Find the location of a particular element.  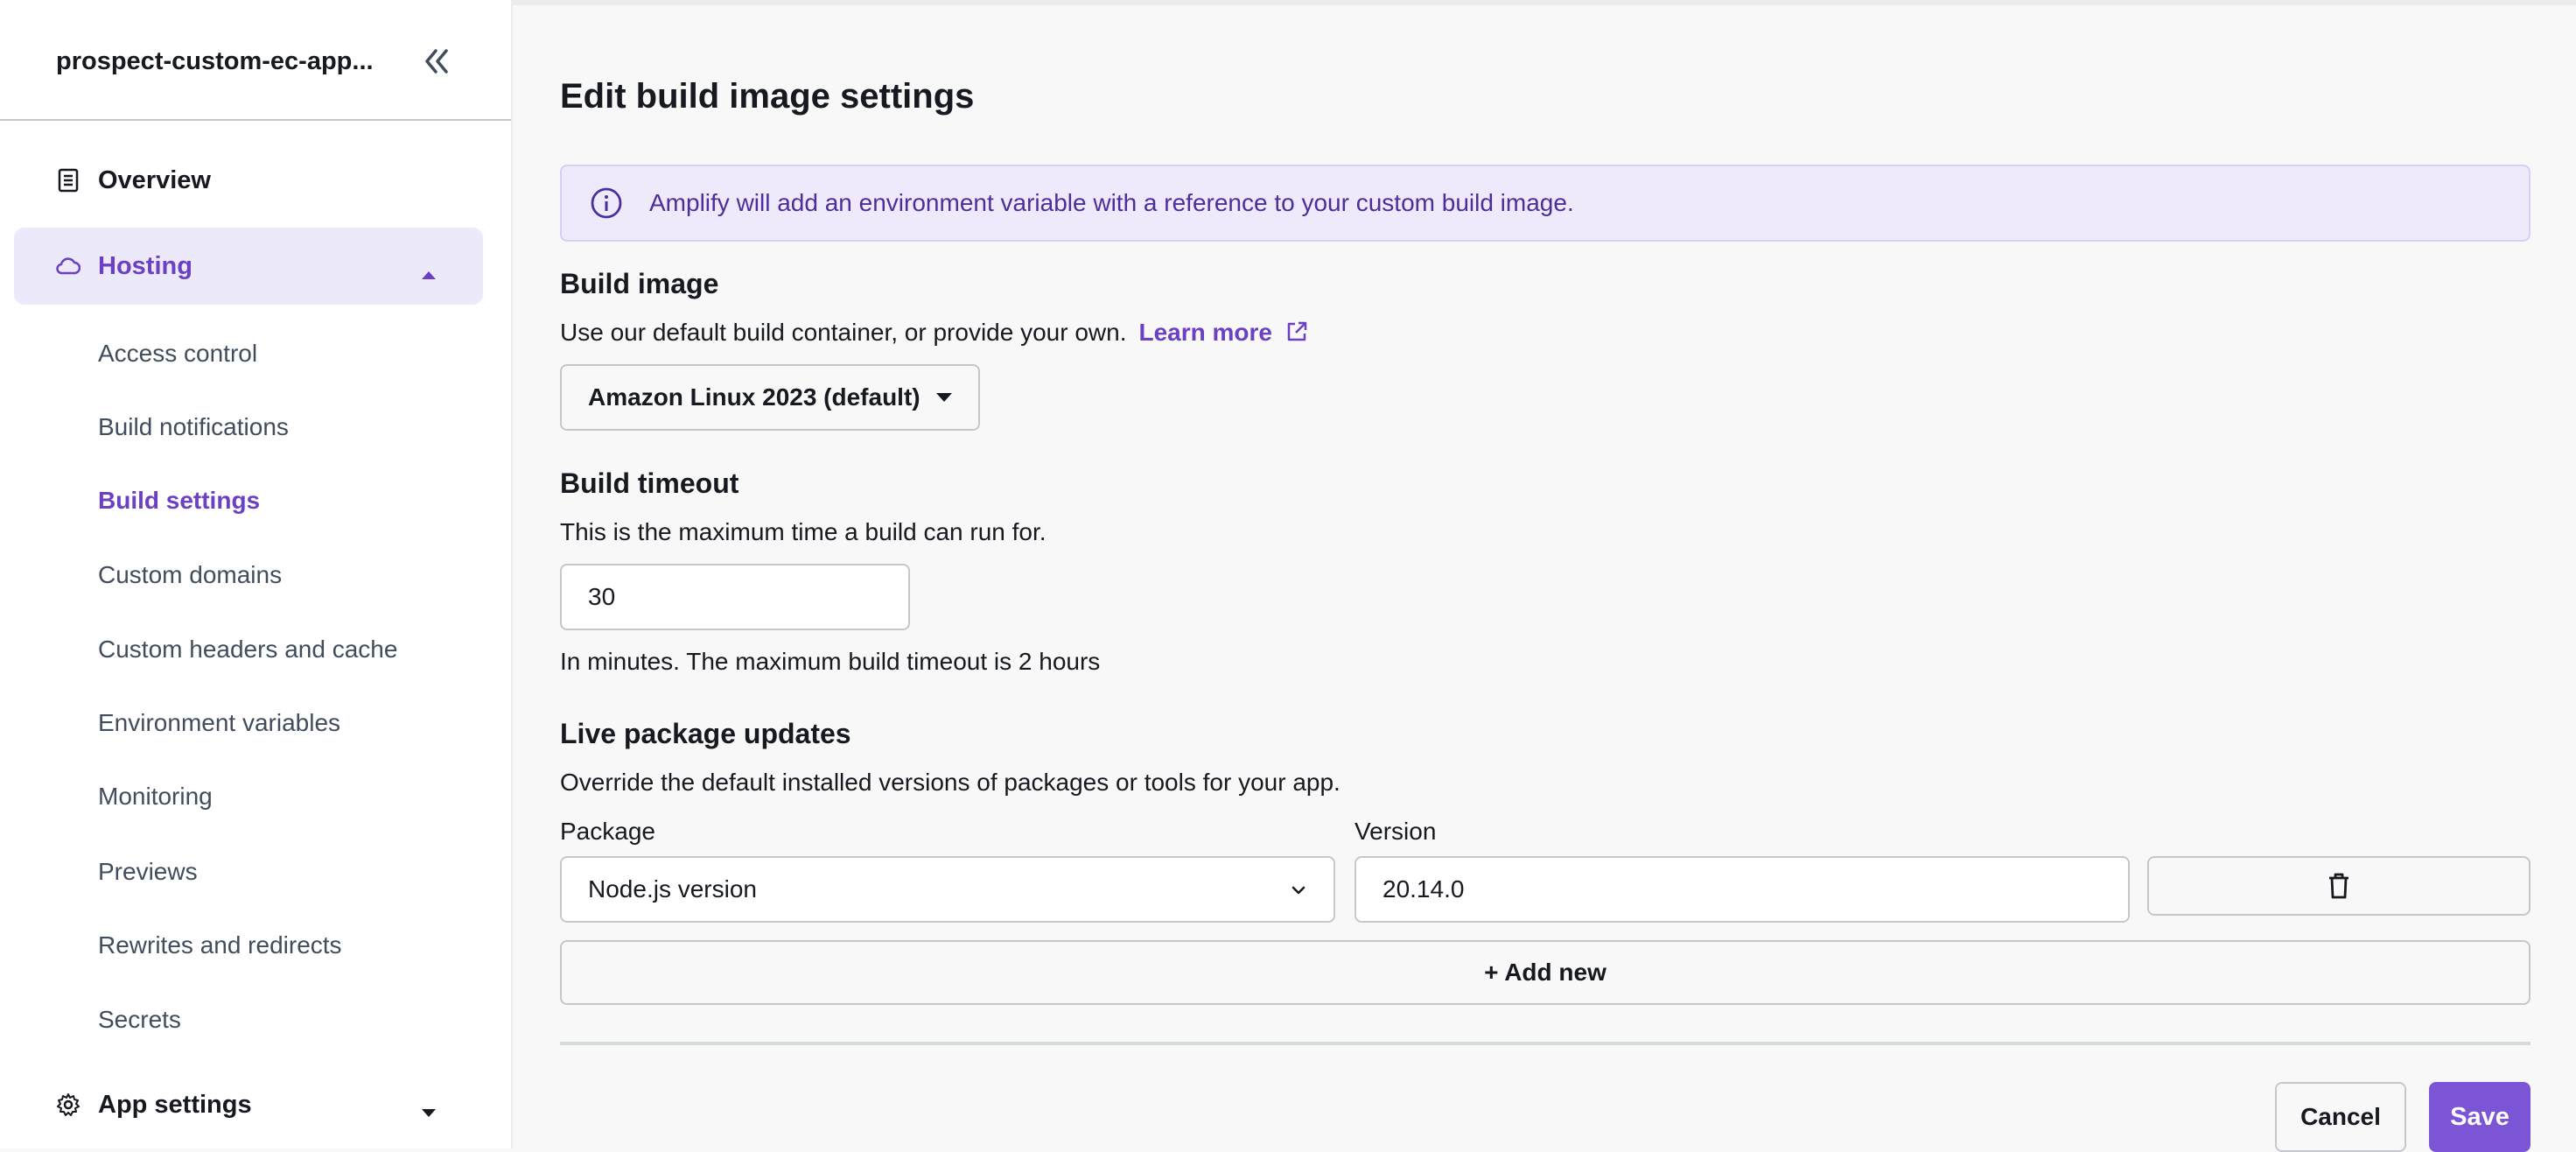

trash-icon is located at coordinates (2338, 886).